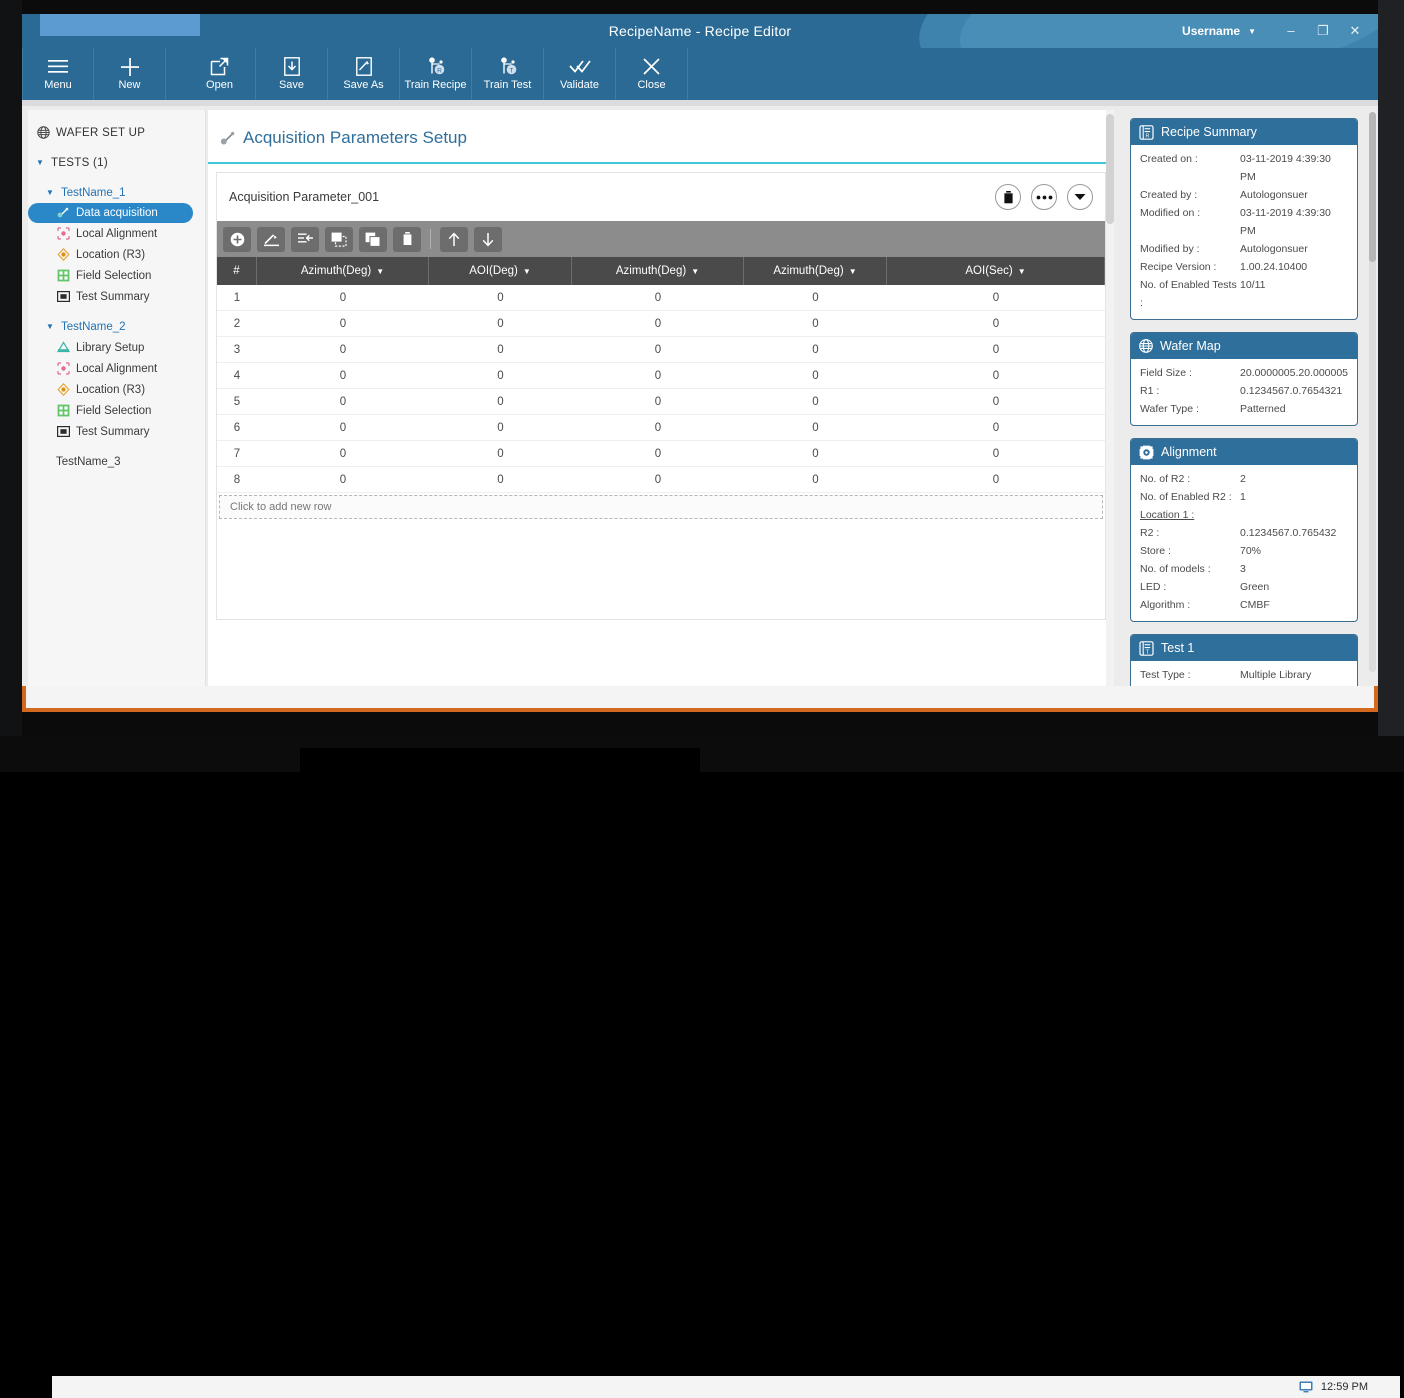 This screenshot has width=1404, height=1398. I want to click on move-down-icon, so click(488, 239).